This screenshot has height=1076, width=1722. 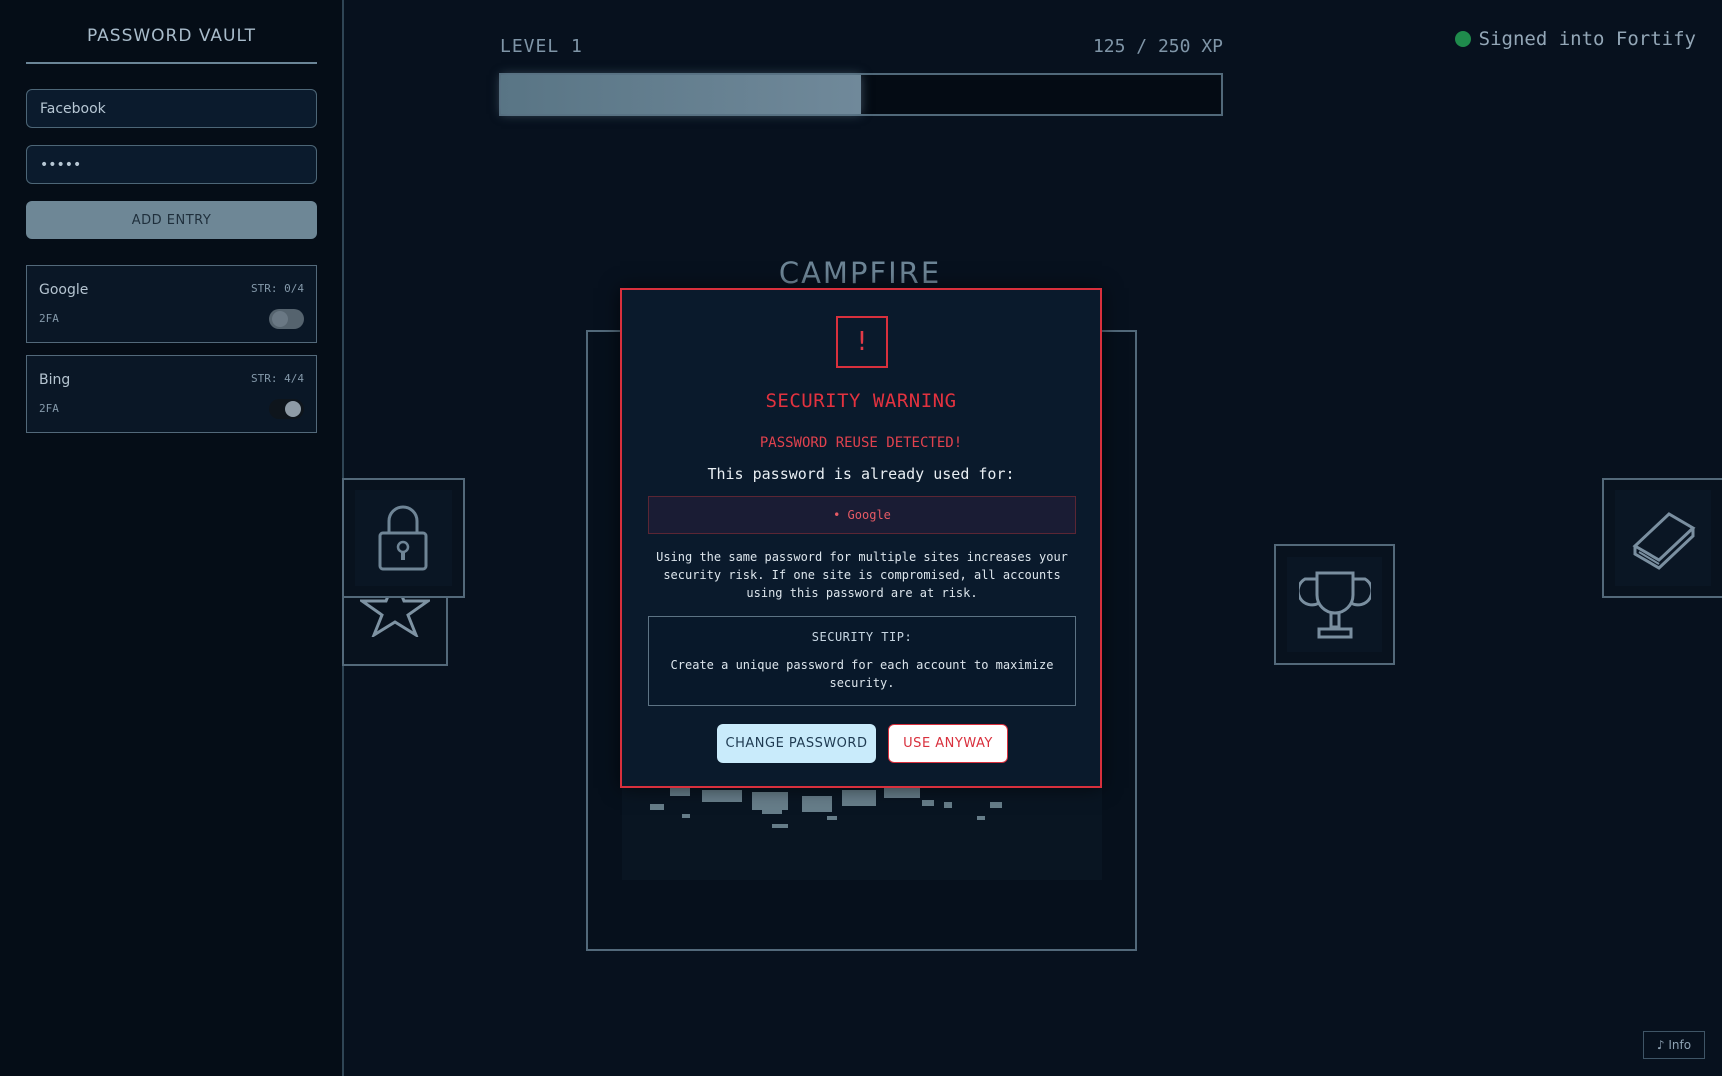 I want to click on online-status-icon, so click(x=1462, y=39).